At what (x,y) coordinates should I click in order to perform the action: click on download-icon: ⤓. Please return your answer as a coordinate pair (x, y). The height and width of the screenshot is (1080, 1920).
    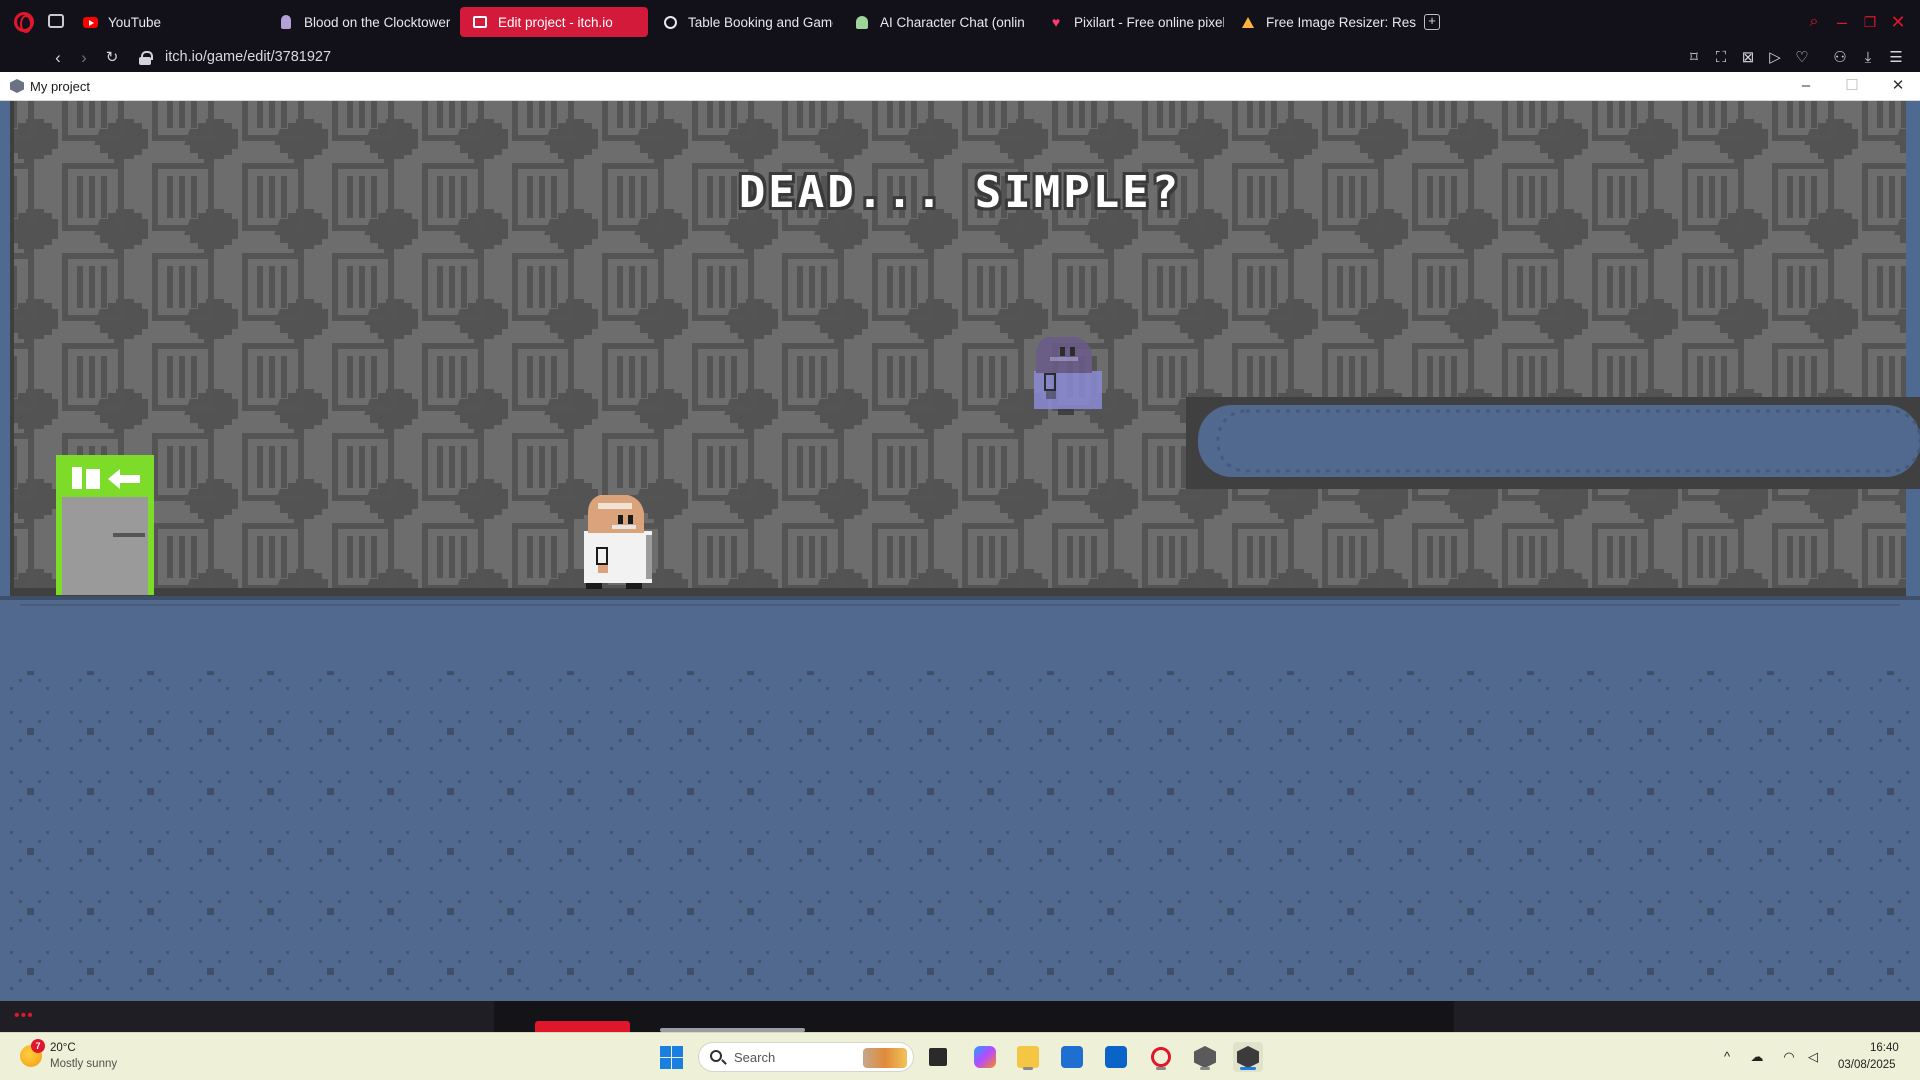
    Looking at the image, I should click on (1868, 58).